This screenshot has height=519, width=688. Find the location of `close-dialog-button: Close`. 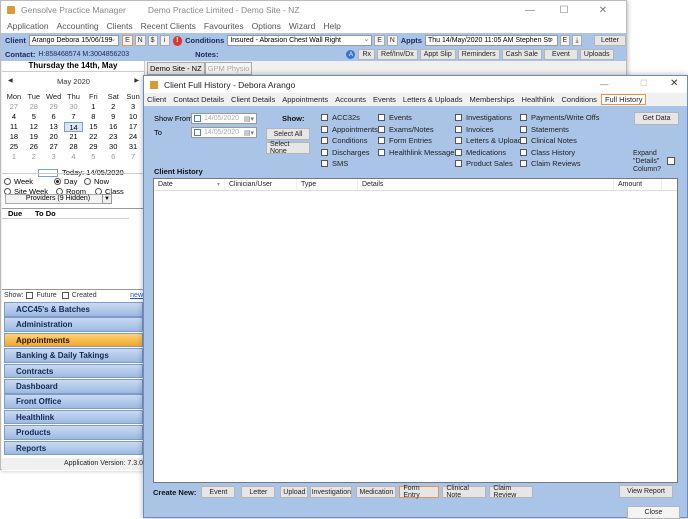

close-dialog-button: Close is located at coordinates (653, 512).